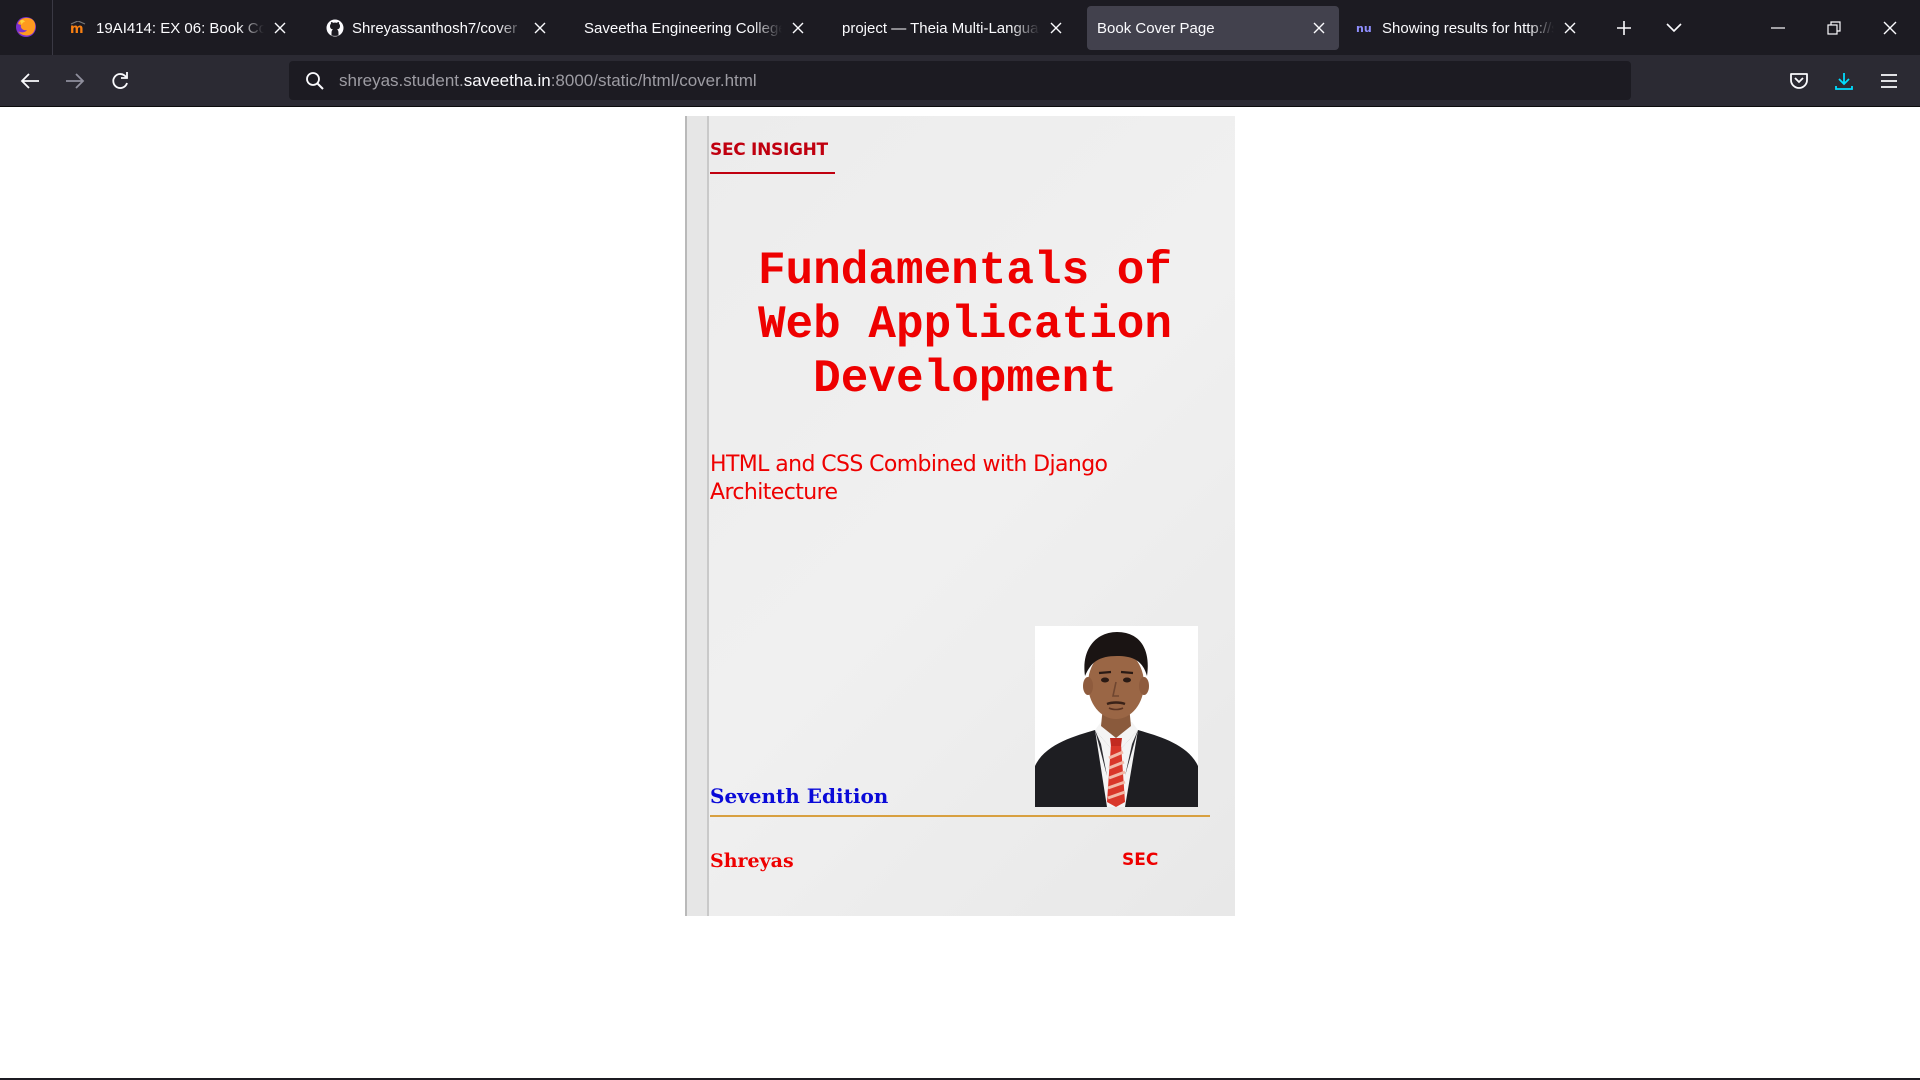  I want to click on publisher-underline, so click(772, 173).